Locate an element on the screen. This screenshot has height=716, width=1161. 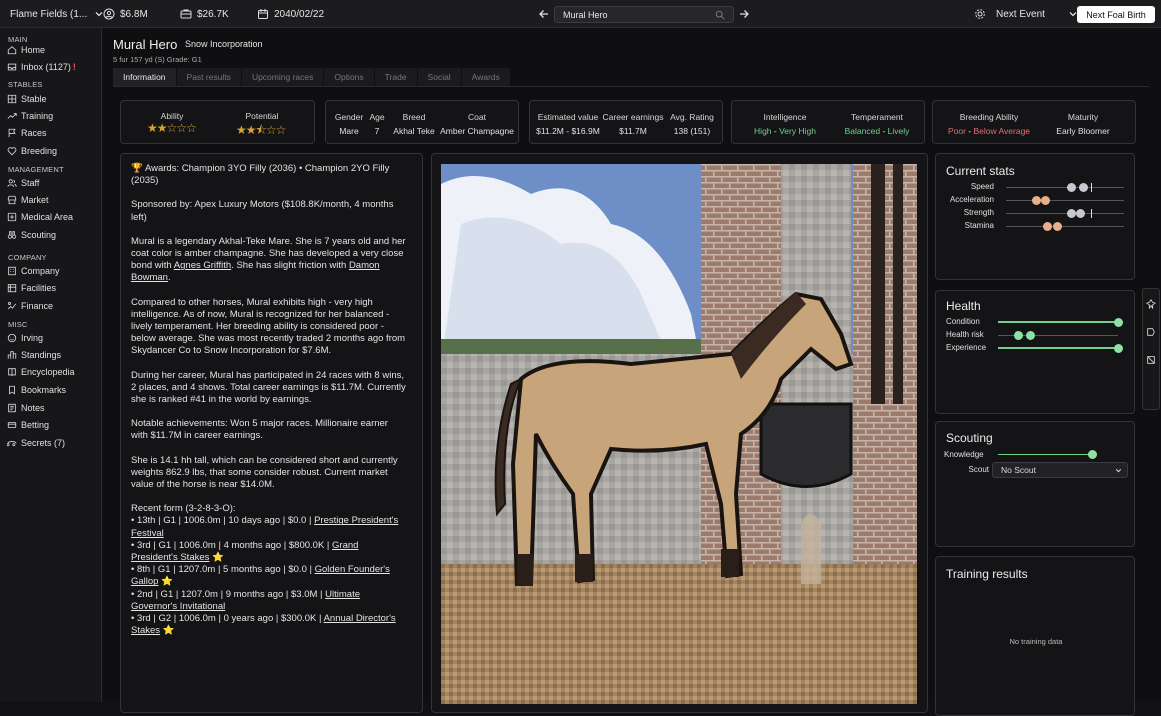
tab-awards: Awards is located at coordinates (485, 77).